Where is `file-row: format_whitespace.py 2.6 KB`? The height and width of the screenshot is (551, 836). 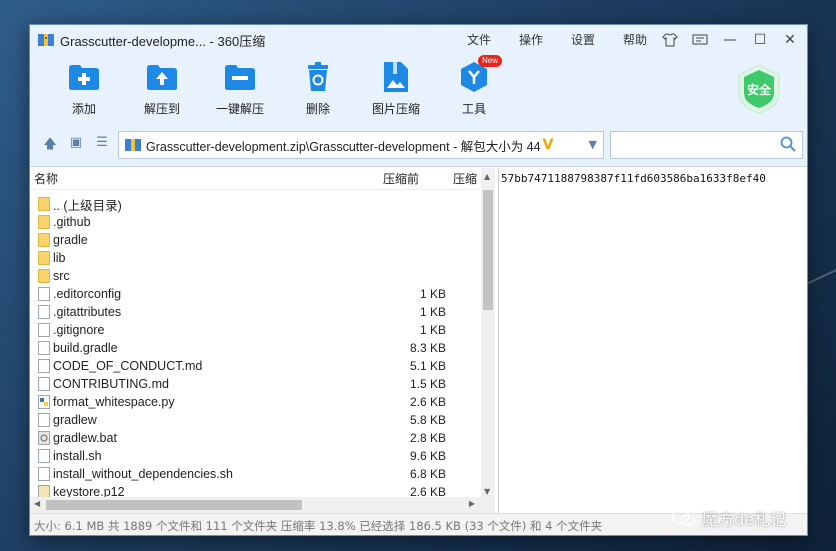
file-row: format_whitespace.py 2.6 KB is located at coordinates (255, 402).